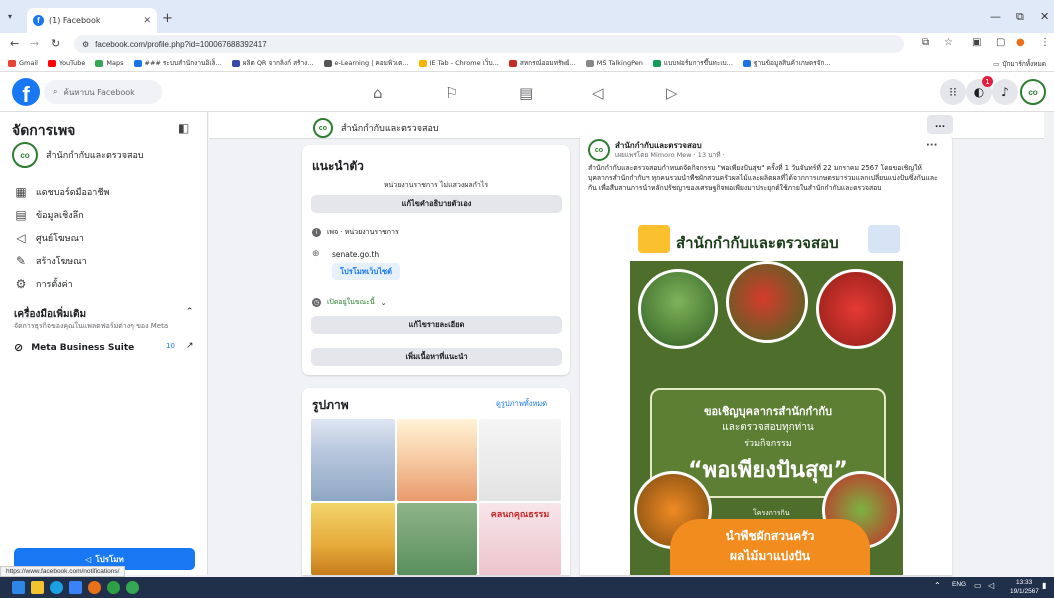 The image size is (1054, 598). I want to click on close-tab-icon: ✕, so click(147, 21).